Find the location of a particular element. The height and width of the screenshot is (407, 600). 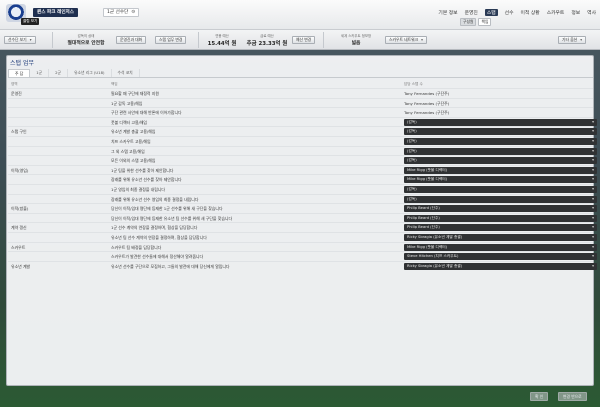

row-area: 운영진 is located at coordinates (16, 93).